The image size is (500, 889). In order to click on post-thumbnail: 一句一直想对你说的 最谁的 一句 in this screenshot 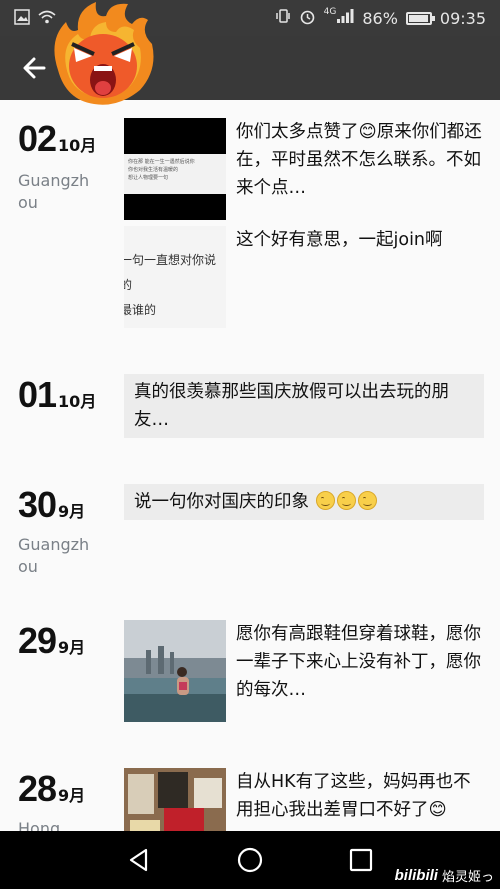, I will do `click(175, 277)`.